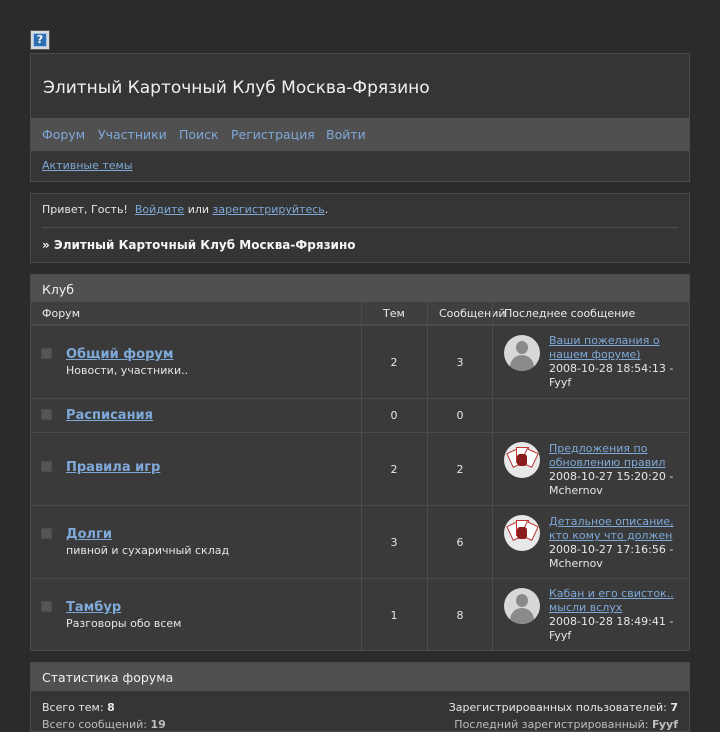 The image size is (720, 732). I want to click on forum-link: Расписания, so click(109, 415).